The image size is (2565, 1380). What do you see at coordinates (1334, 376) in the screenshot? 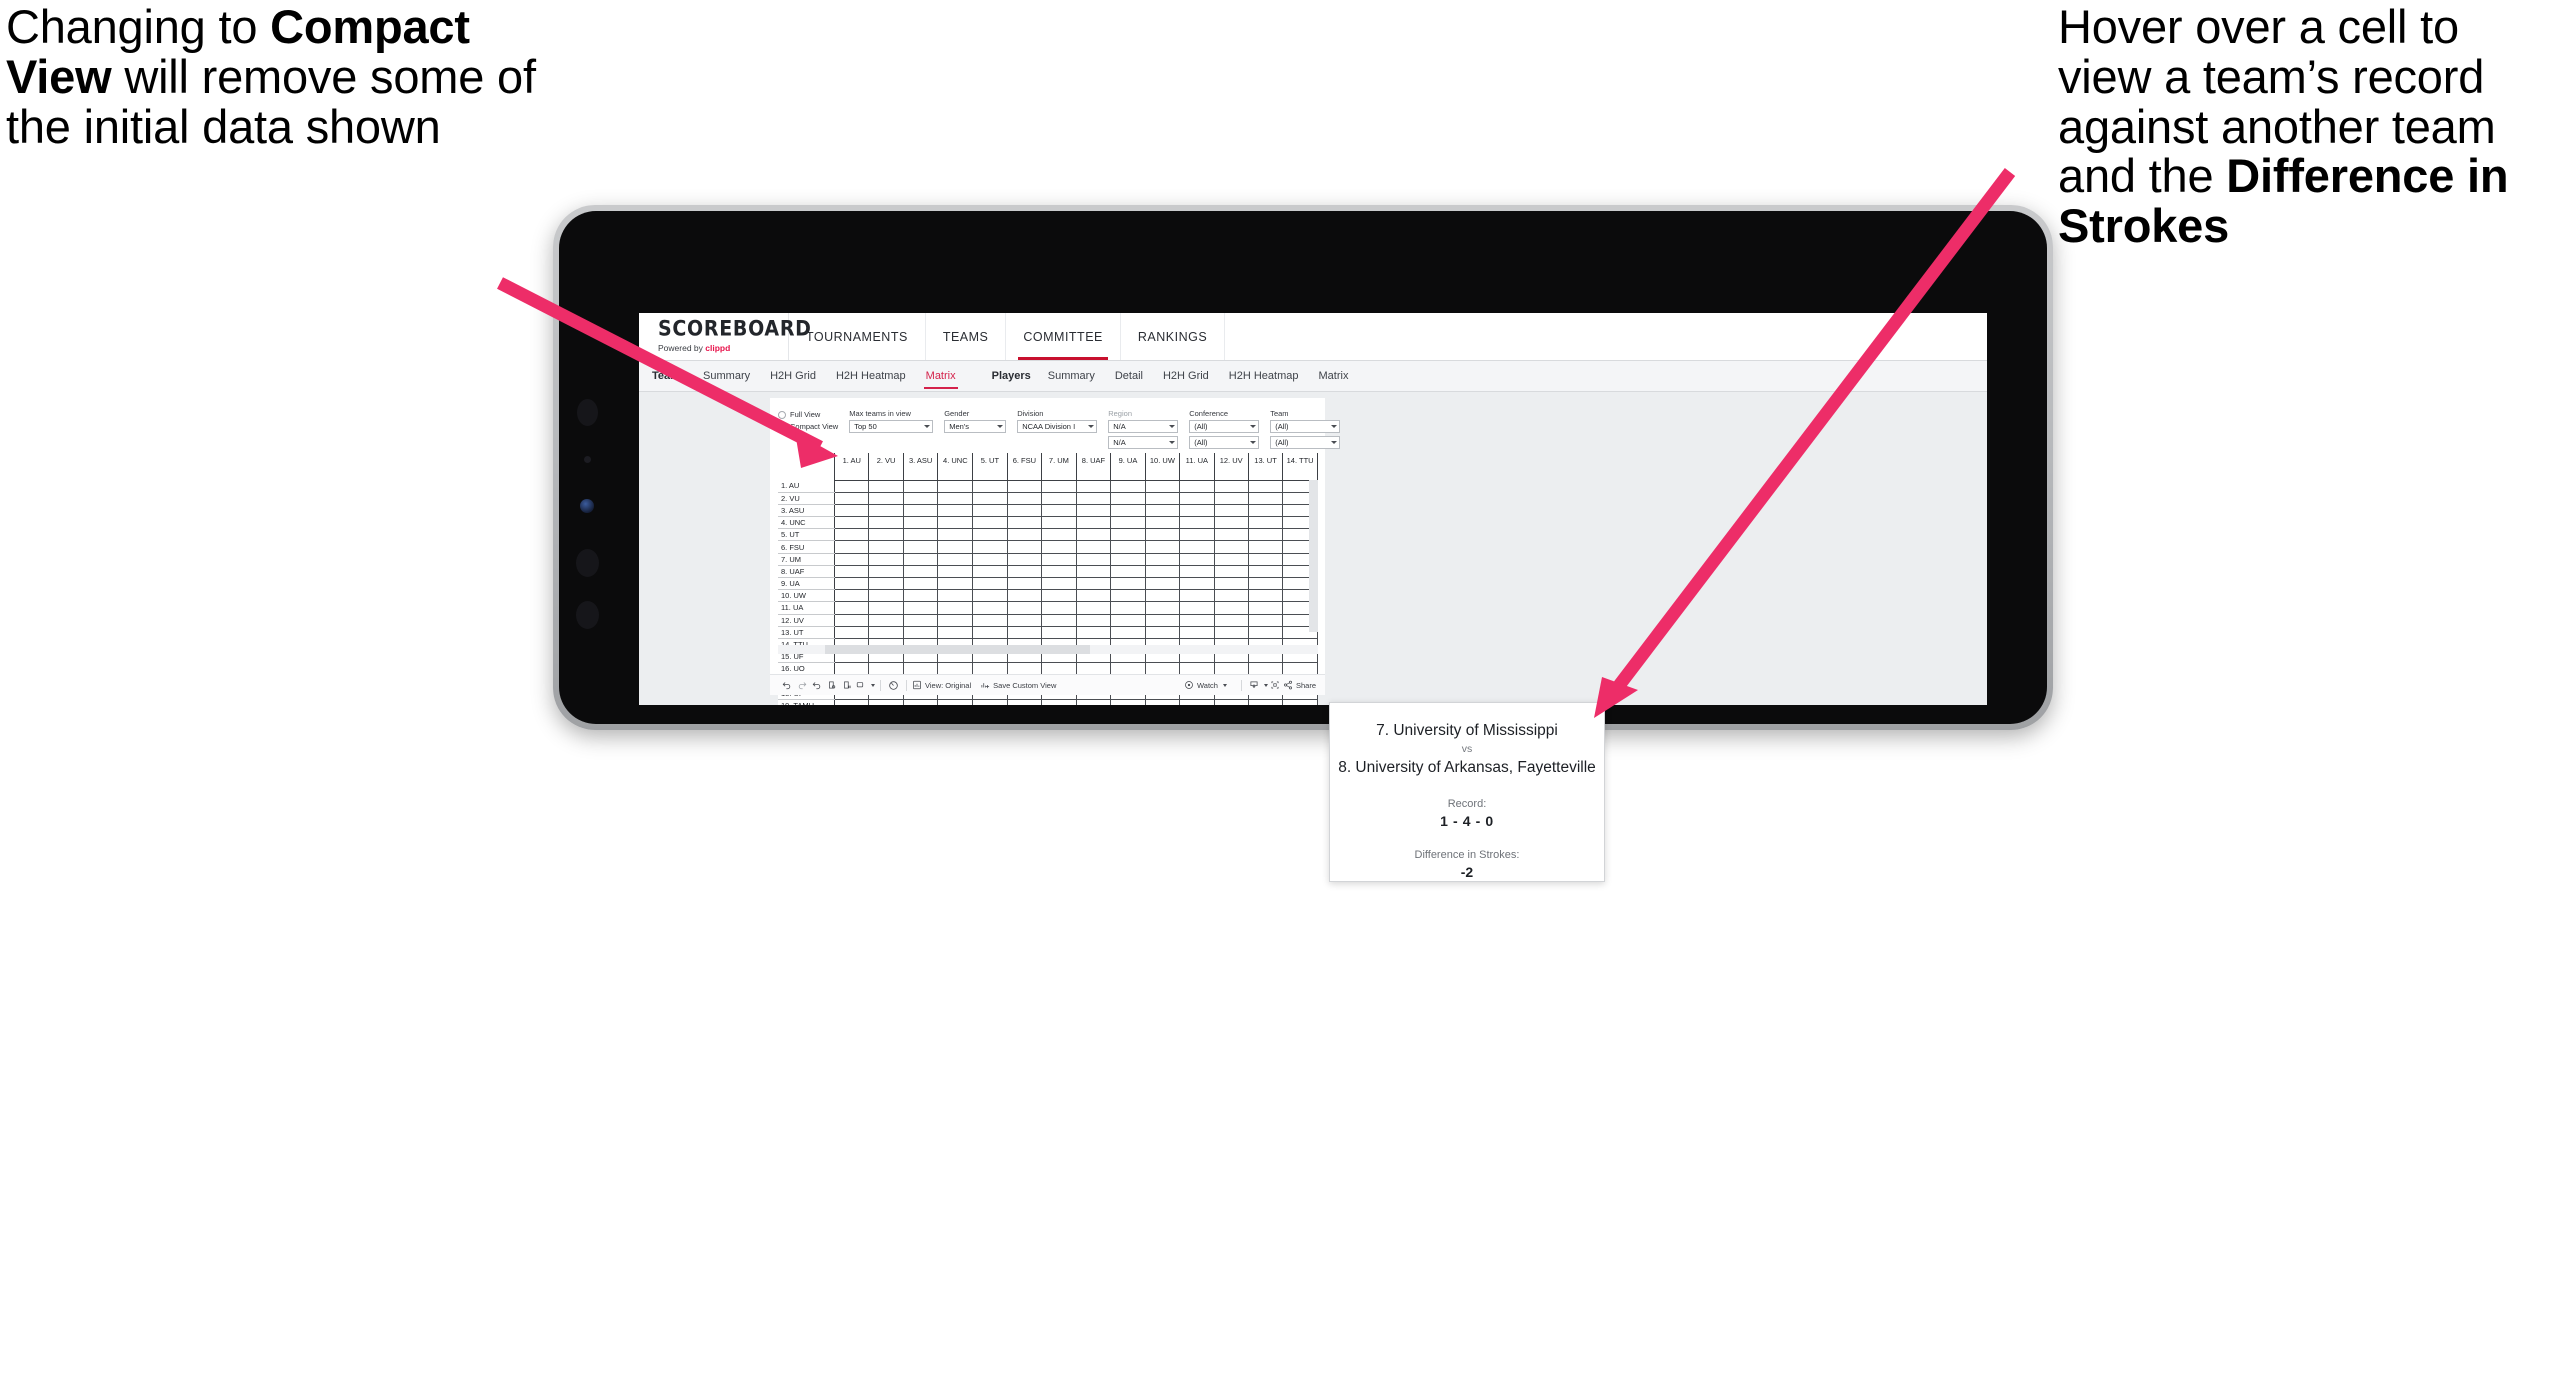
I see `subtab-players-matrix: Matrix` at bounding box center [1334, 376].